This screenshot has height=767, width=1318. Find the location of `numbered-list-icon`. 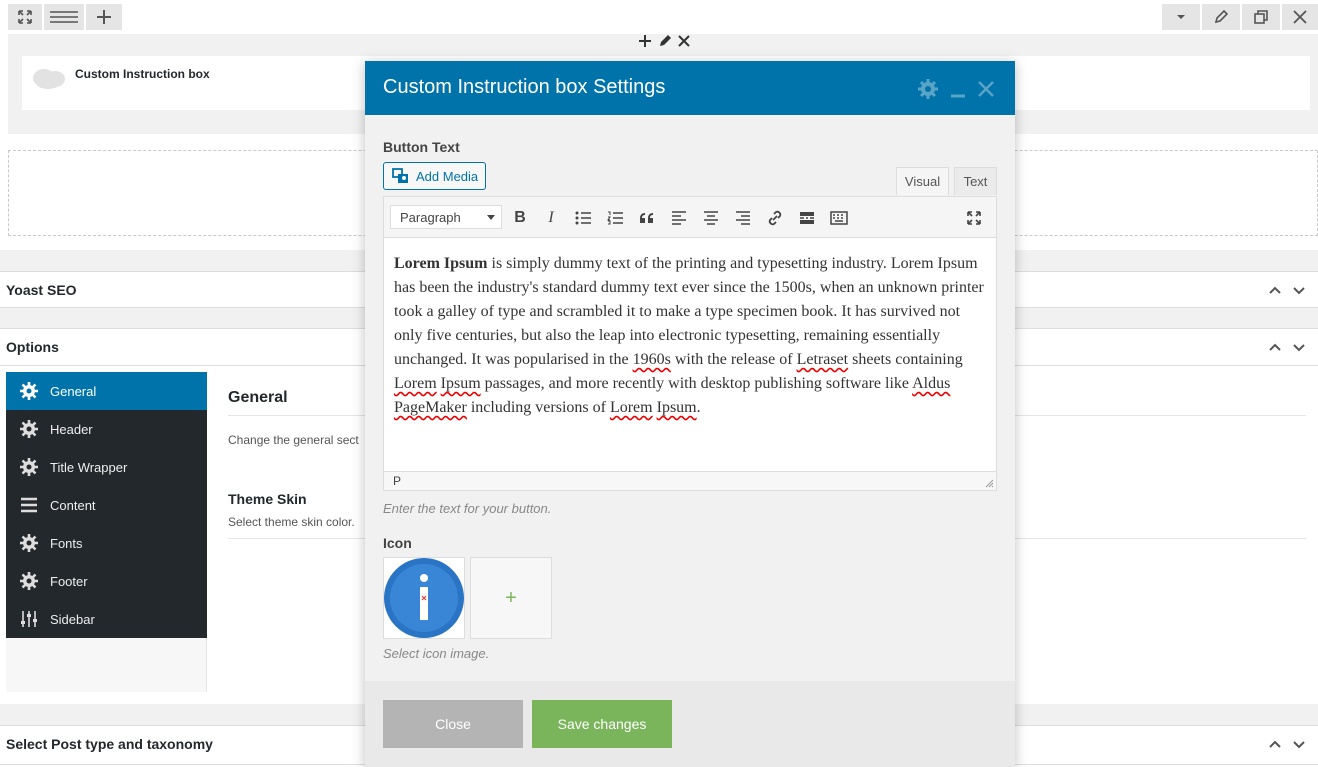

numbered-list-icon is located at coordinates (615, 218).